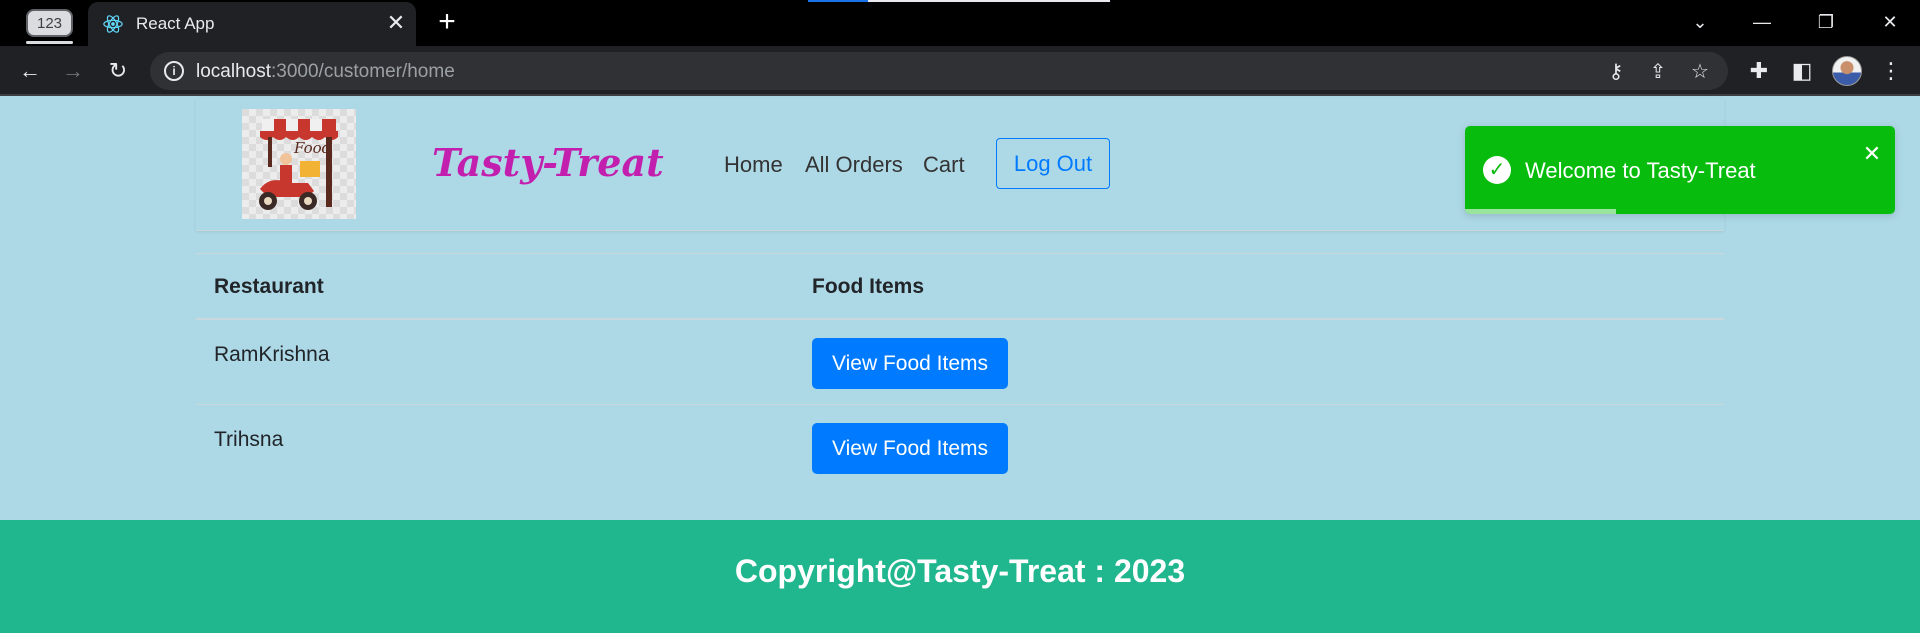 Image resolution: width=1920 pixels, height=633 pixels. I want to click on share-icon: ⇪, so click(1658, 72).